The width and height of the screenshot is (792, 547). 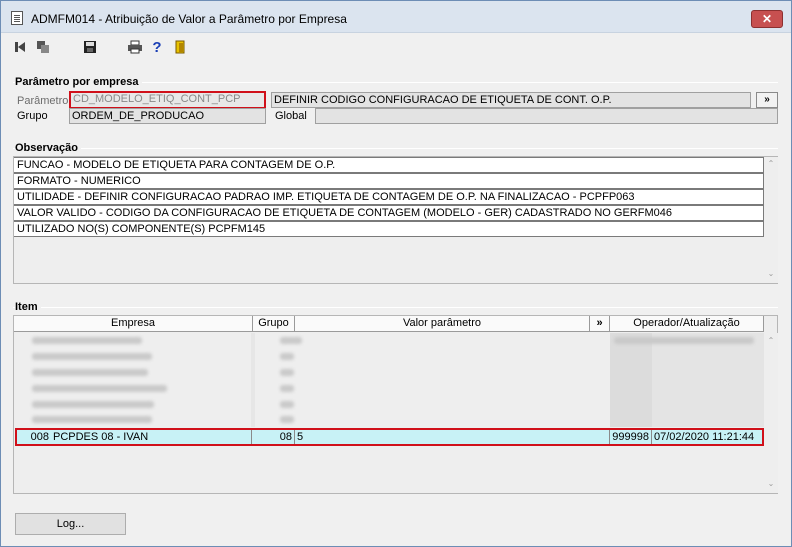 I want to click on param-code-field: CD_MODELO_ETIQ_CONT_PCP, so click(x=167, y=100).